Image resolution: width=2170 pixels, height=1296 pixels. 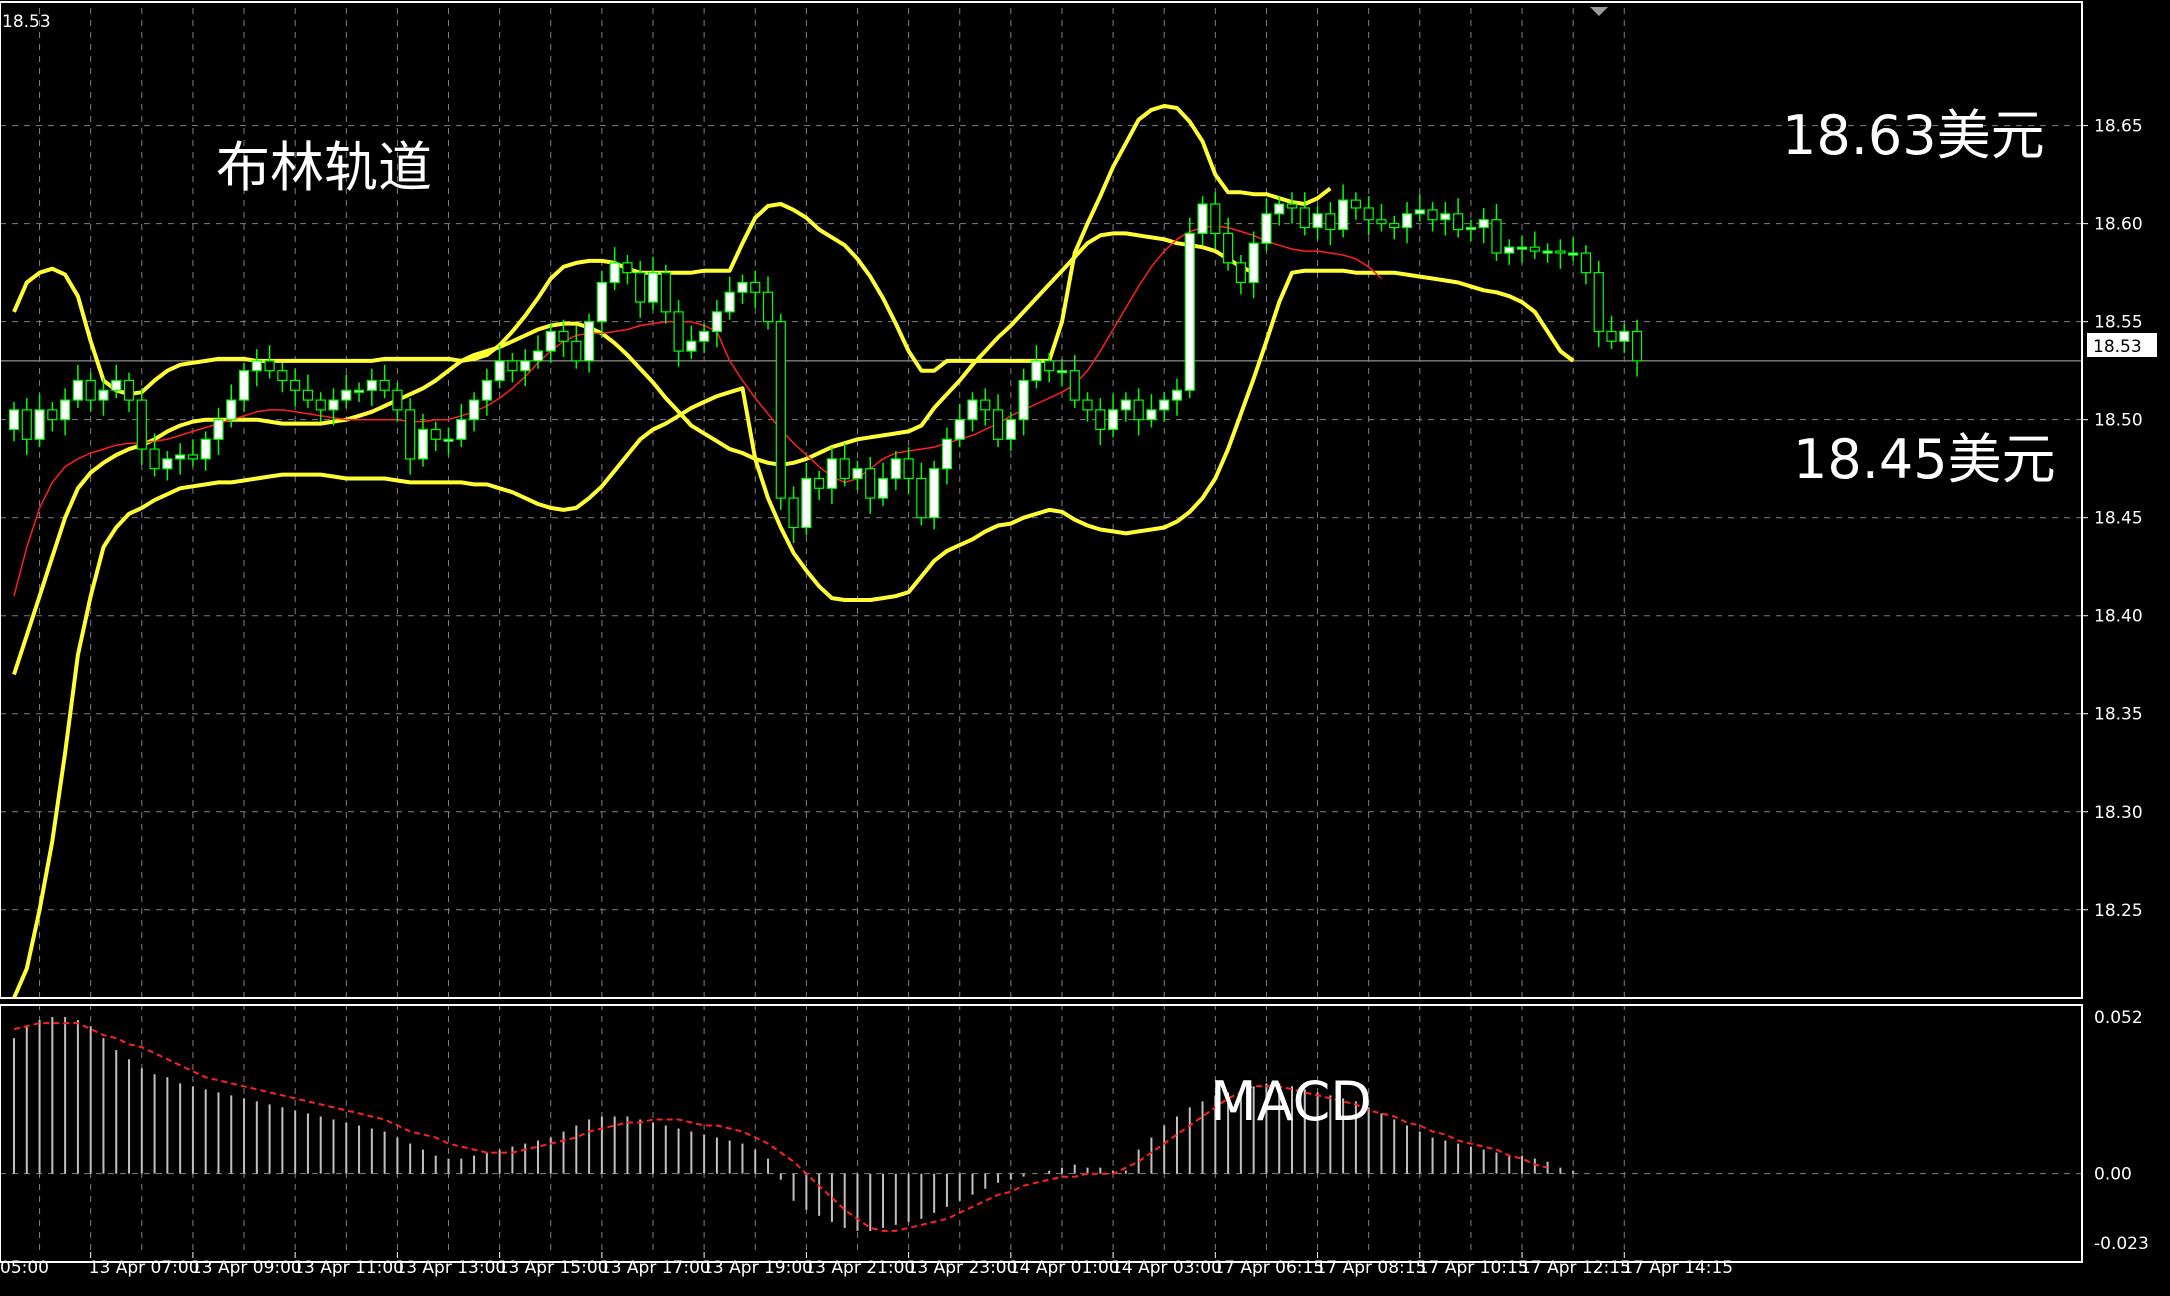 What do you see at coordinates (324, 167) in the screenshot?
I see `chart-title: 布林轨道` at bounding box center [324, 167].